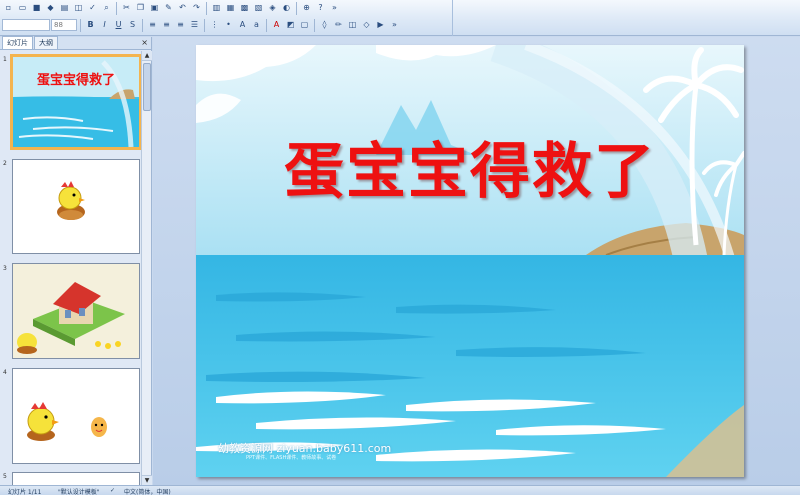 This screenshot has width=800, height=495. Describe the element at coordinates (400, 490) in the screenshot. I see `status-bar: 幻灯片 1/11 "默认设计模板" ✓ 中文(简体，中国)` at that location.